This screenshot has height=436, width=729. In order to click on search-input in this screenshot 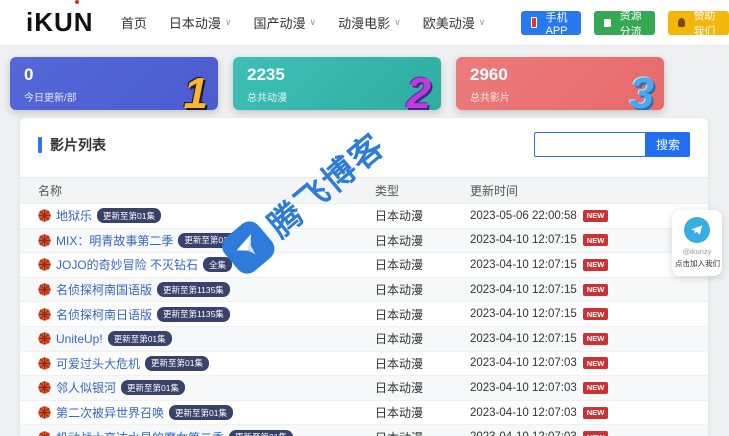, I will do `click(589, 144)`.